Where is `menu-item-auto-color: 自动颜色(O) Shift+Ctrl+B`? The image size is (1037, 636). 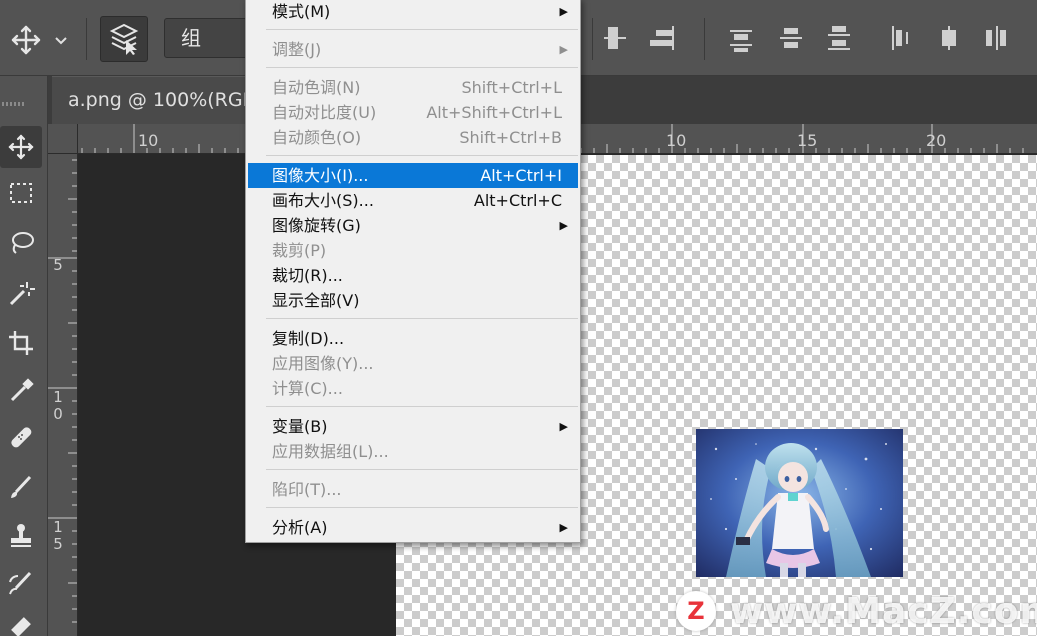 menu-item-auto-color: 自动颜色(O) Shift+Ctrl+B is located at coordinates (413, 137).